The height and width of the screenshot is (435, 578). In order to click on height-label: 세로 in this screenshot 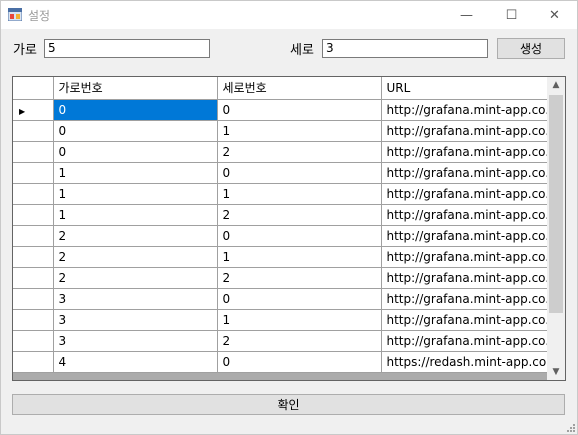, I will do `click(302, 50)`.